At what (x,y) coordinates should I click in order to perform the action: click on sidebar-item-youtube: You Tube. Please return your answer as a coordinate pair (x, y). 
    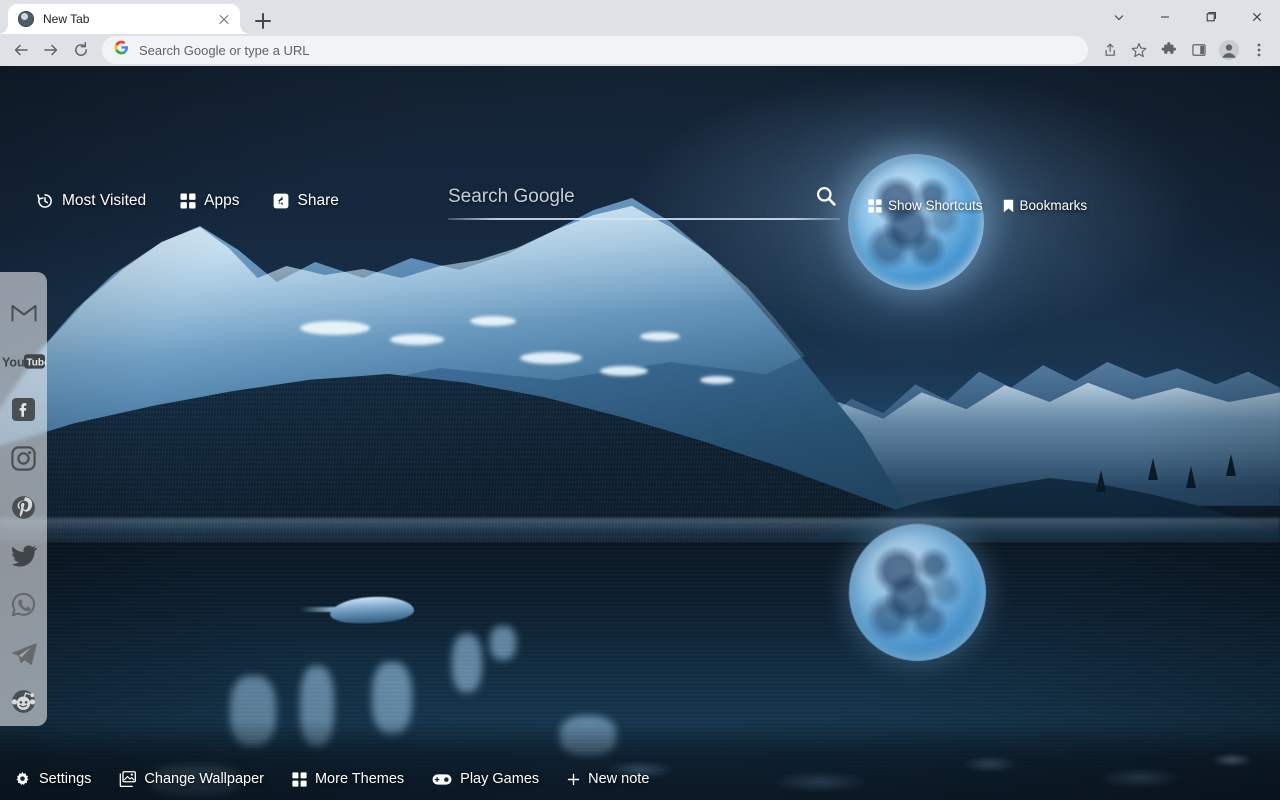
    Looking at the image, I should click on (23, 361).